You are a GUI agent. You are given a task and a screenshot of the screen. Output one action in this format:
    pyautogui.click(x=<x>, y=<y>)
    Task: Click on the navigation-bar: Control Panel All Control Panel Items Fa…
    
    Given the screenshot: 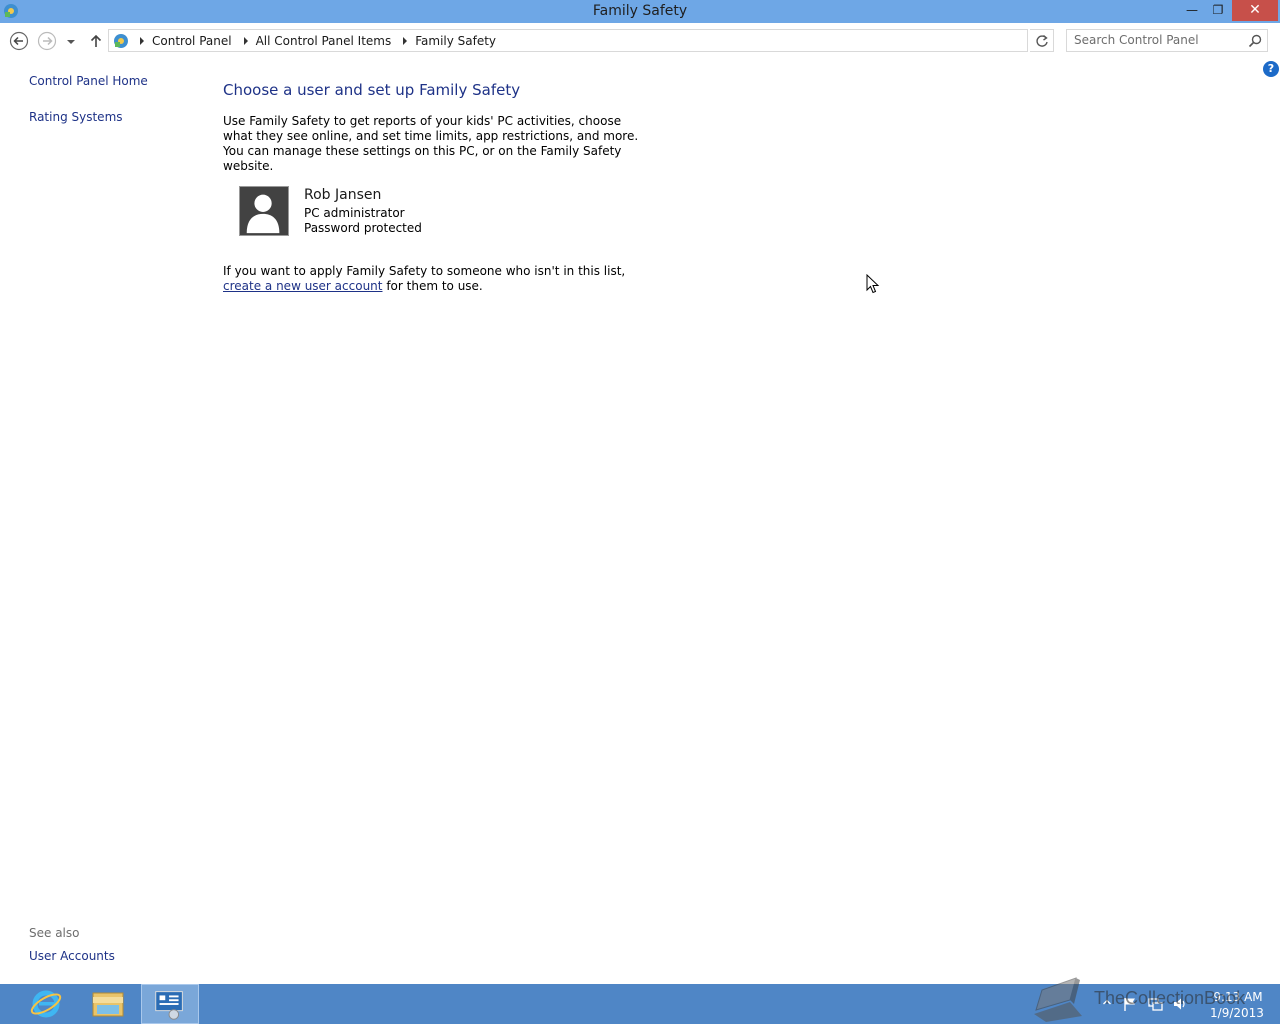 What is the action you would take?
    pyautogui.click(x=640, y=40)
    